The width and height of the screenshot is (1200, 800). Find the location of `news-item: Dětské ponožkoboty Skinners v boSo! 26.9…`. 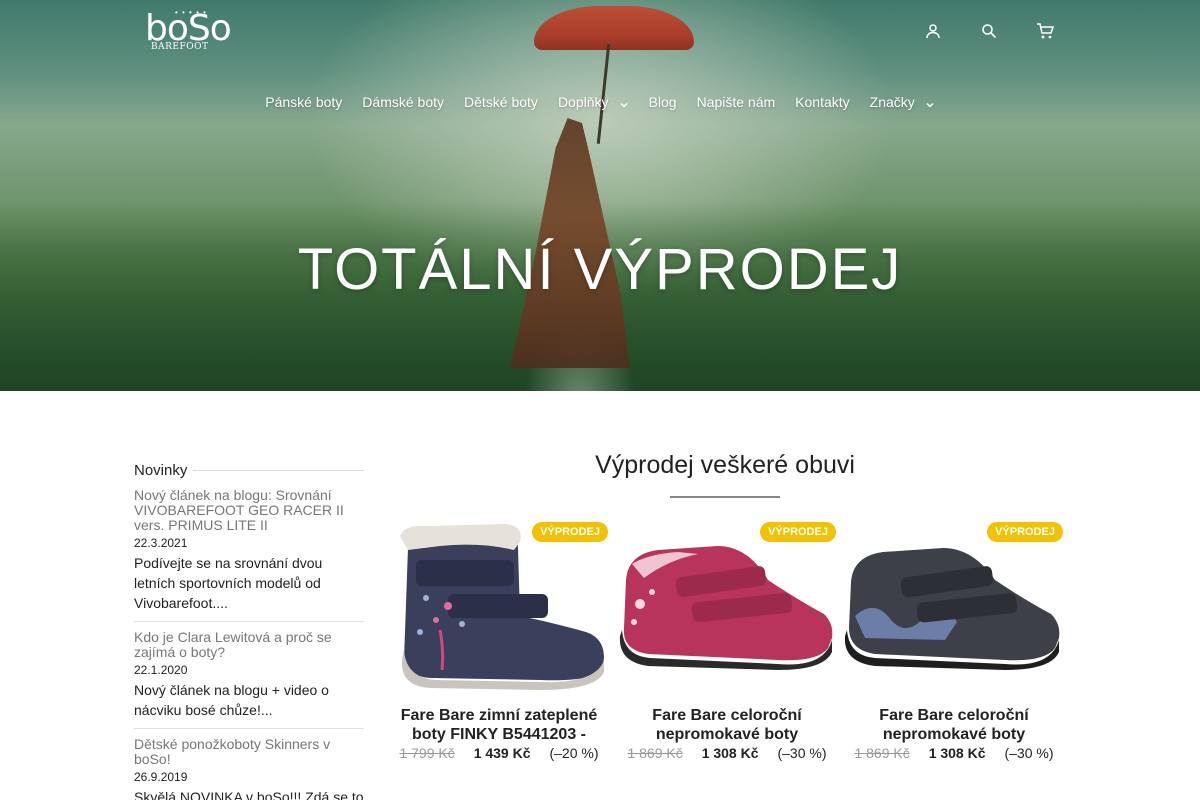

news-item: Dětské ponožkoboty Skinners v boSo! 26.9… is located at coordinates (249, 768).